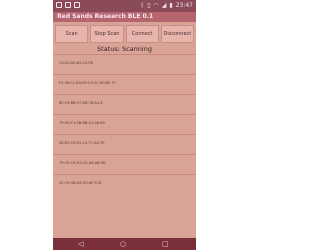 This screenshot has width=320, height=250. I want to click on home-icon: ○, so click(123, 244).